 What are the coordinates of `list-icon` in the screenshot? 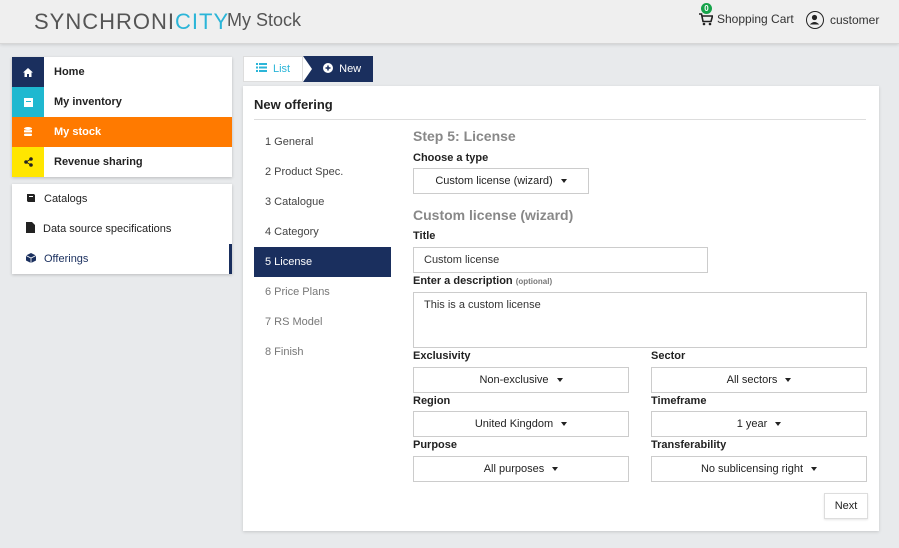 It's located at (261, 69).